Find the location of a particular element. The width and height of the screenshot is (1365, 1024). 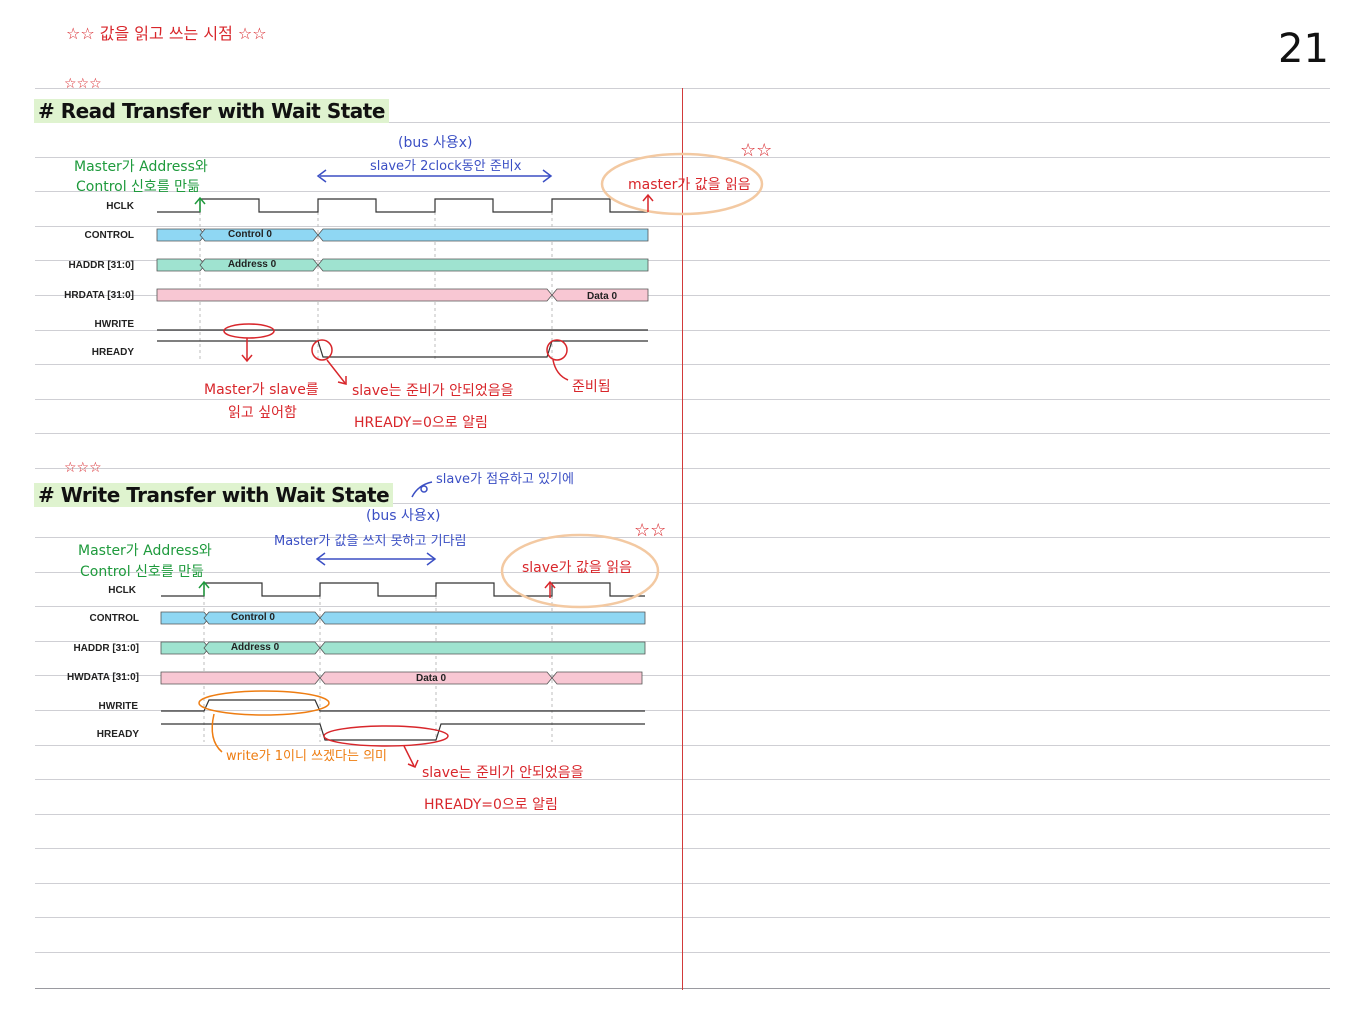

write-timing-diagram is located at coordinates (410, 624).